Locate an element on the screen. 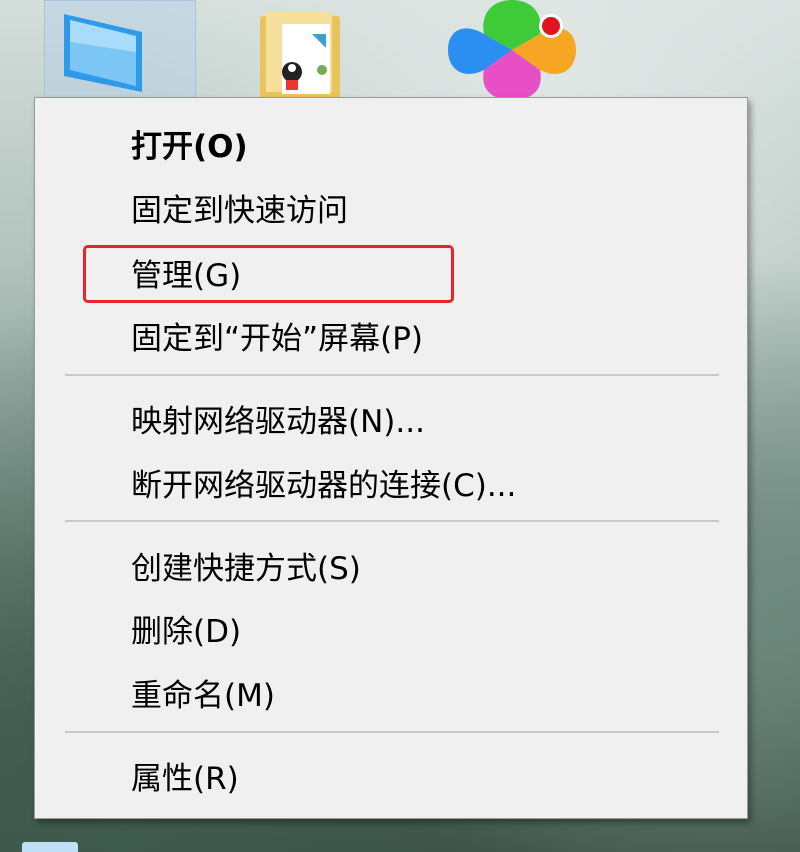 This screenshot has height=852, width=800. menu-item-pin-quick-access: 固定到快速访问 is located at coordinates (391, 207).